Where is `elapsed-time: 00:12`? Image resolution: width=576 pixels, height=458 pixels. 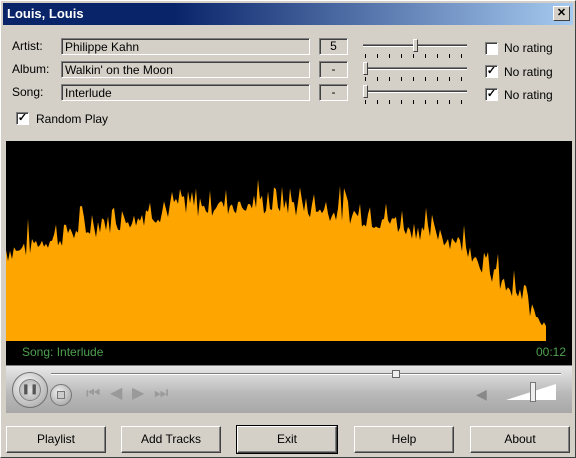
elapsed-time: 00:12 is located at coordinates (550, 352).